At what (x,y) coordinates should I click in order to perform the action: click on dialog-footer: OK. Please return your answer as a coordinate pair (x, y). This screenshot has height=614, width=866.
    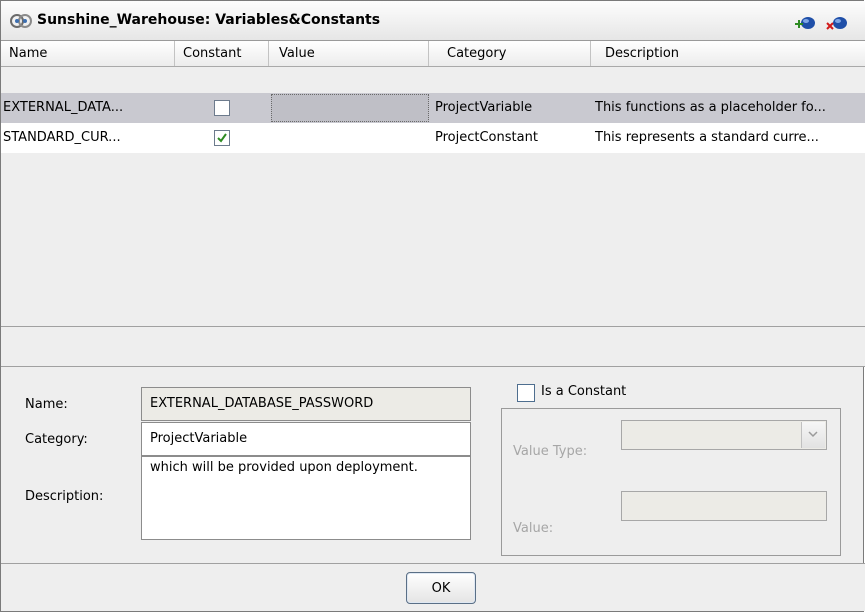
    Looking at the image, I should click on (433, 587).